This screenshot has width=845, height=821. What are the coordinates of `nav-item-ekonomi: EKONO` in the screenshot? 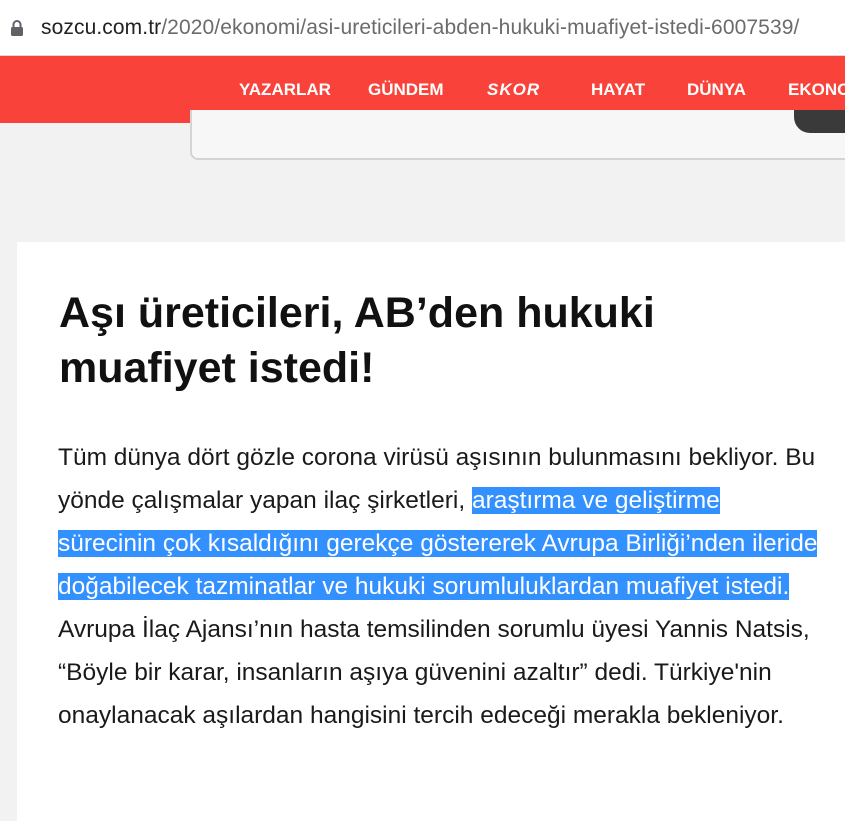 It's located at (816, 90).